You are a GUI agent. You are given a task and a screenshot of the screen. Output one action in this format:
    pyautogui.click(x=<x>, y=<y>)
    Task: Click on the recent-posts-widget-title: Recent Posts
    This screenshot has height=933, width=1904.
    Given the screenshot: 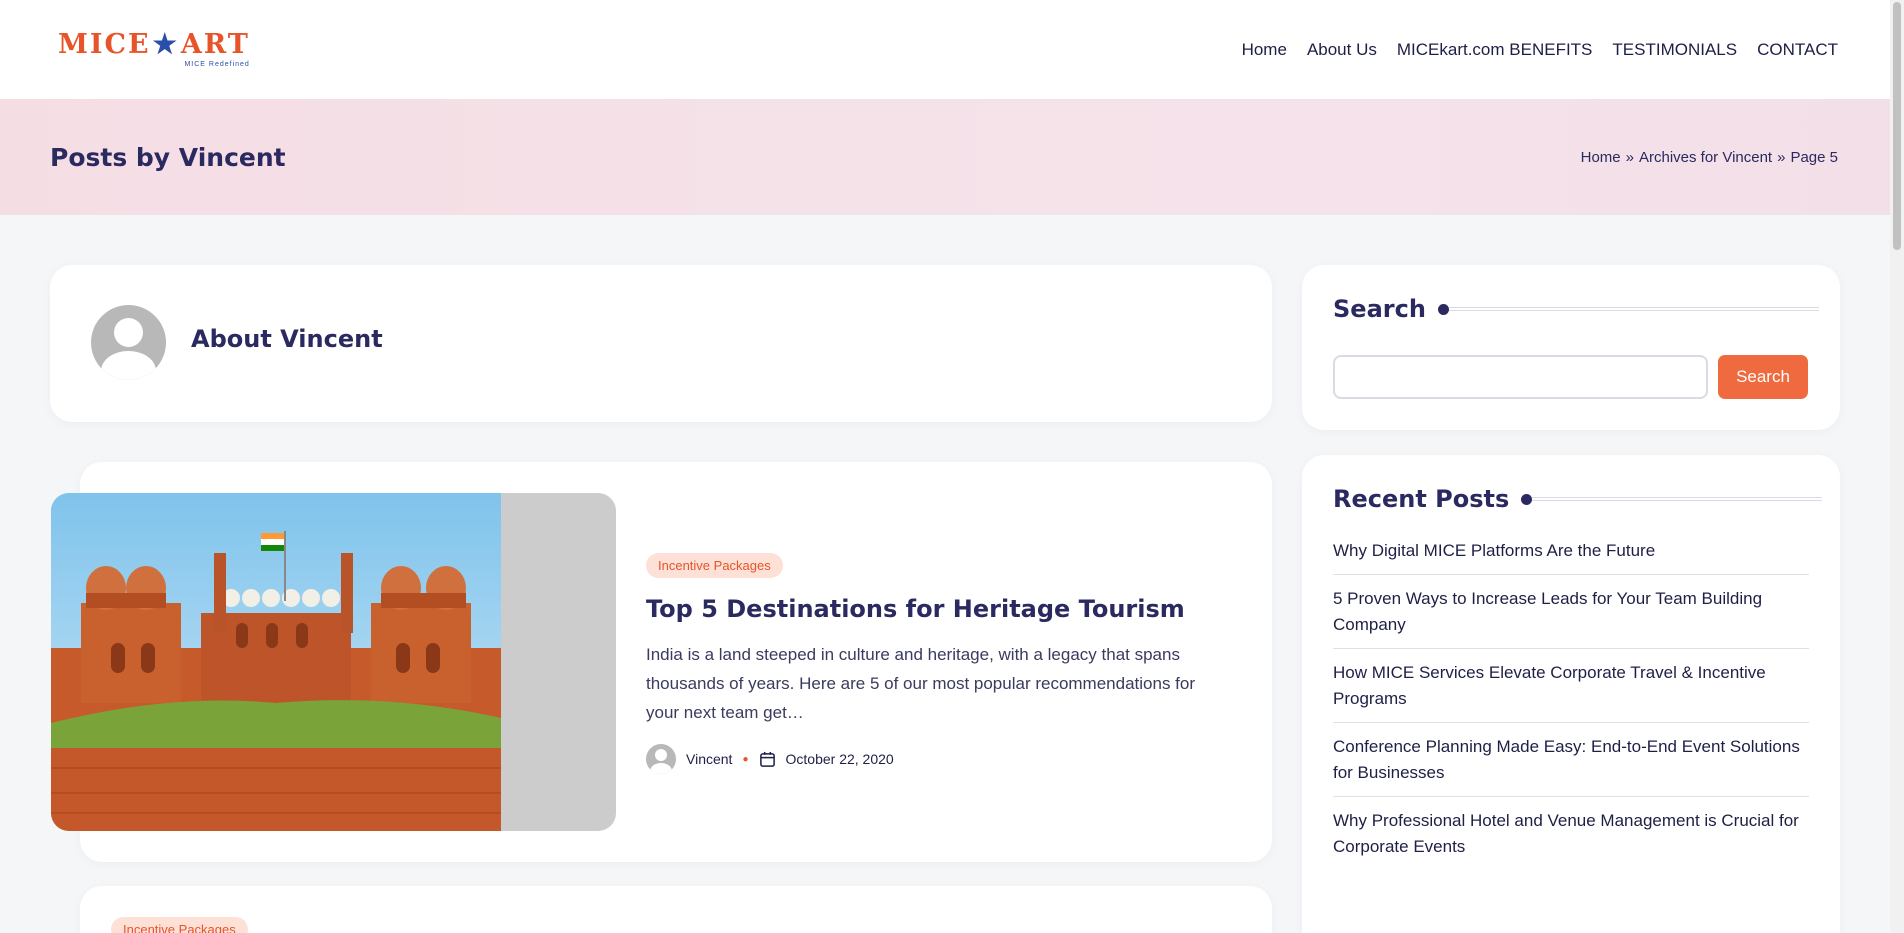 What is the action you would take?
    pyautogui.click(x=1578, y=499)
    